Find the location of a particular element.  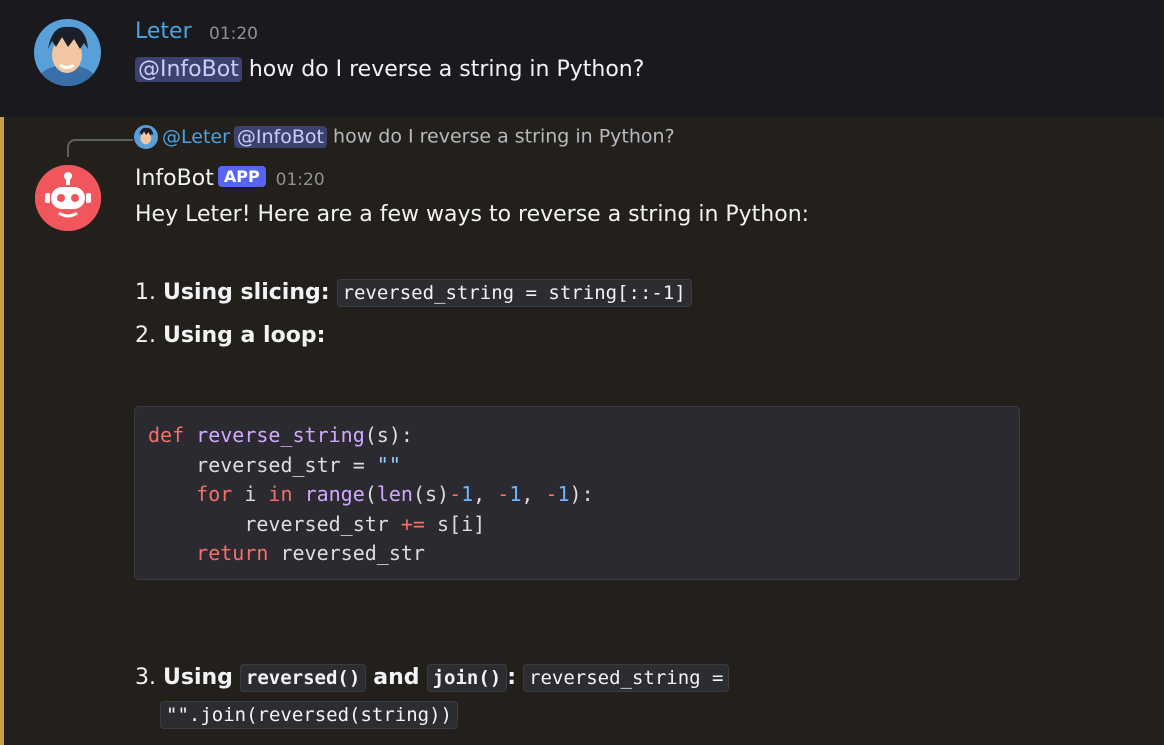

list-item-2: 2. Using a loop: is located at coordinates (230, 335).